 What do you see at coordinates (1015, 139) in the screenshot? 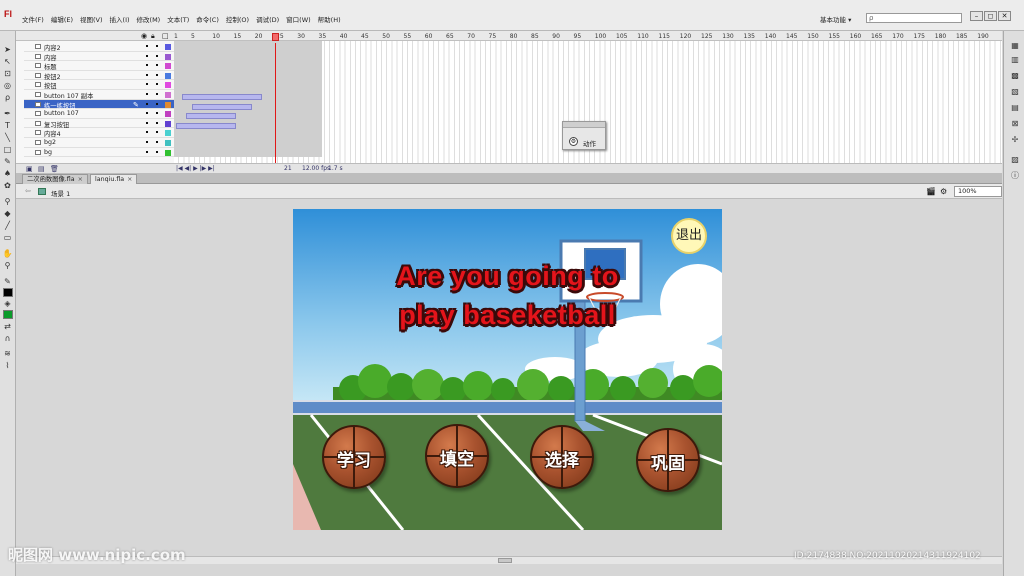
I see `components-icon: ✢` at bounding box center [1015, 139].